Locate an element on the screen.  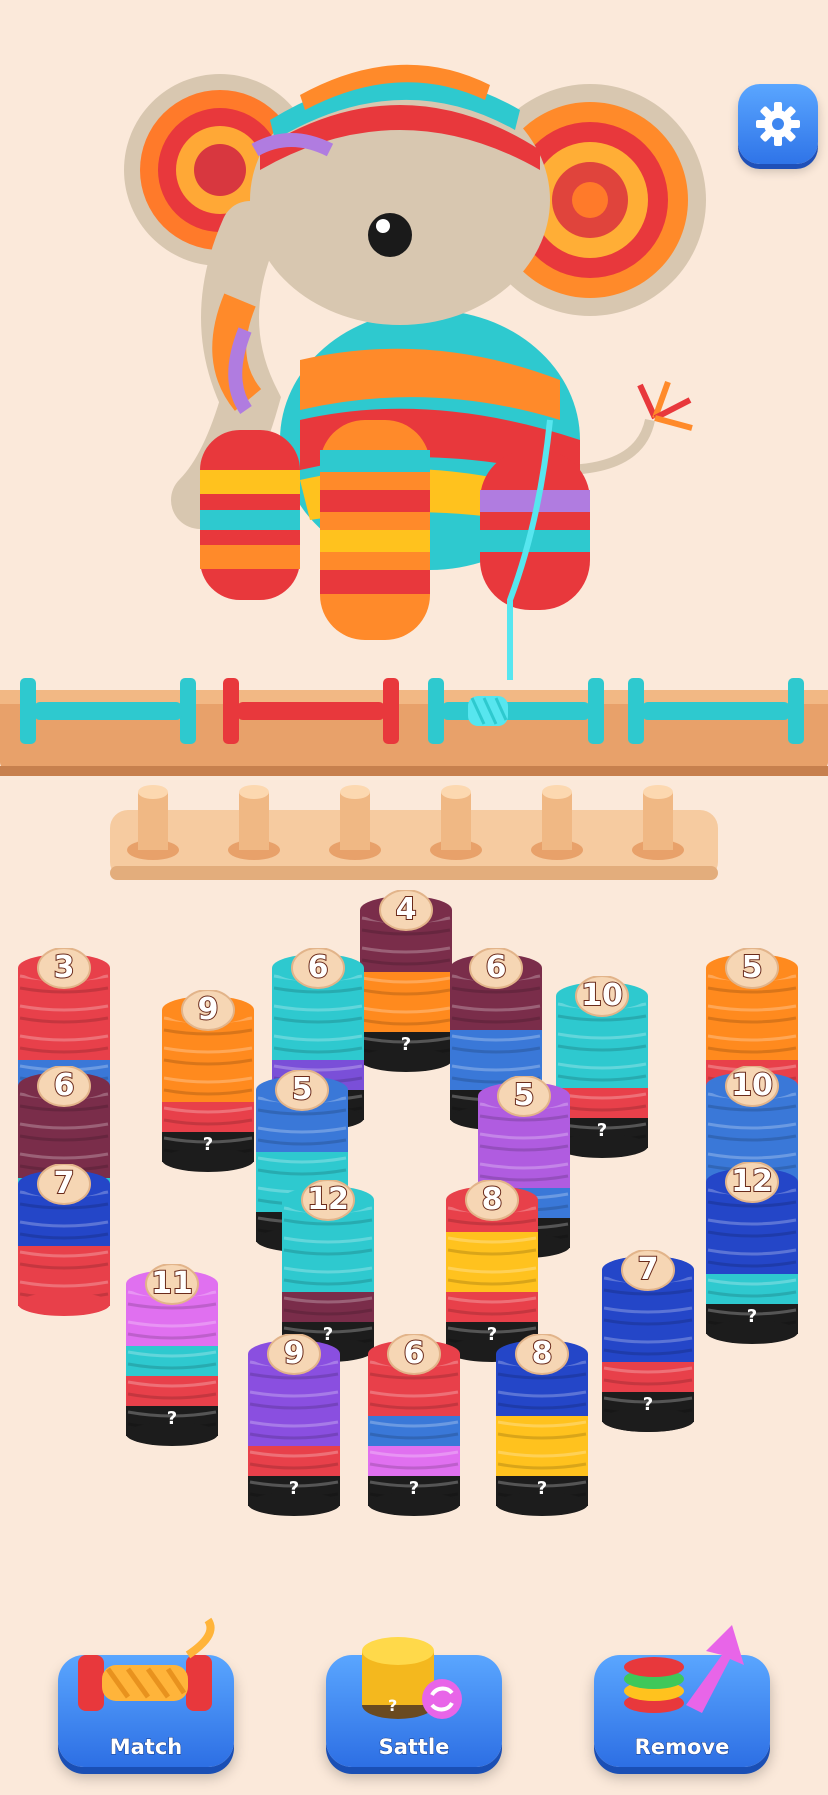
settings-button is located at coordinates (778, 124).